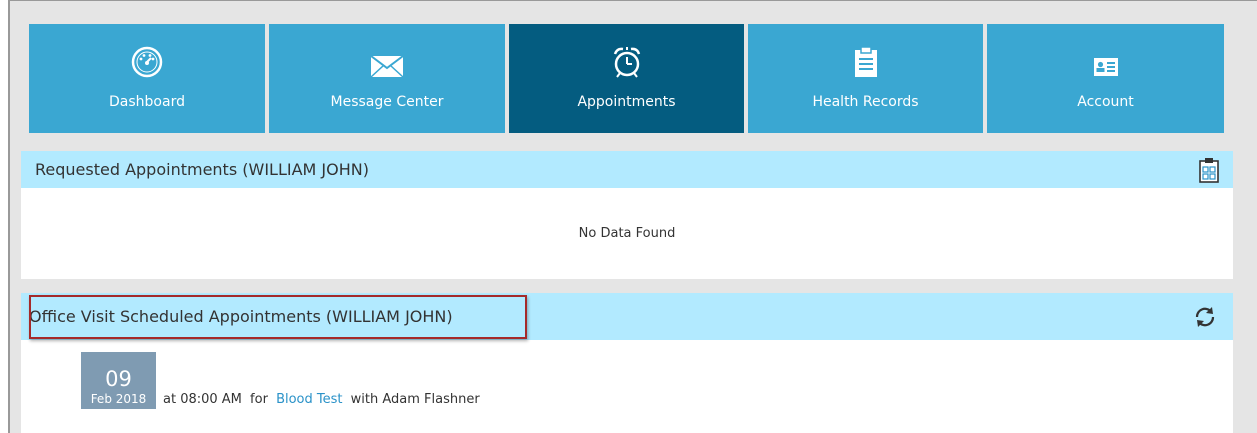  I want to click on nav-tile-health-records: Health Records, so click(865, 78).